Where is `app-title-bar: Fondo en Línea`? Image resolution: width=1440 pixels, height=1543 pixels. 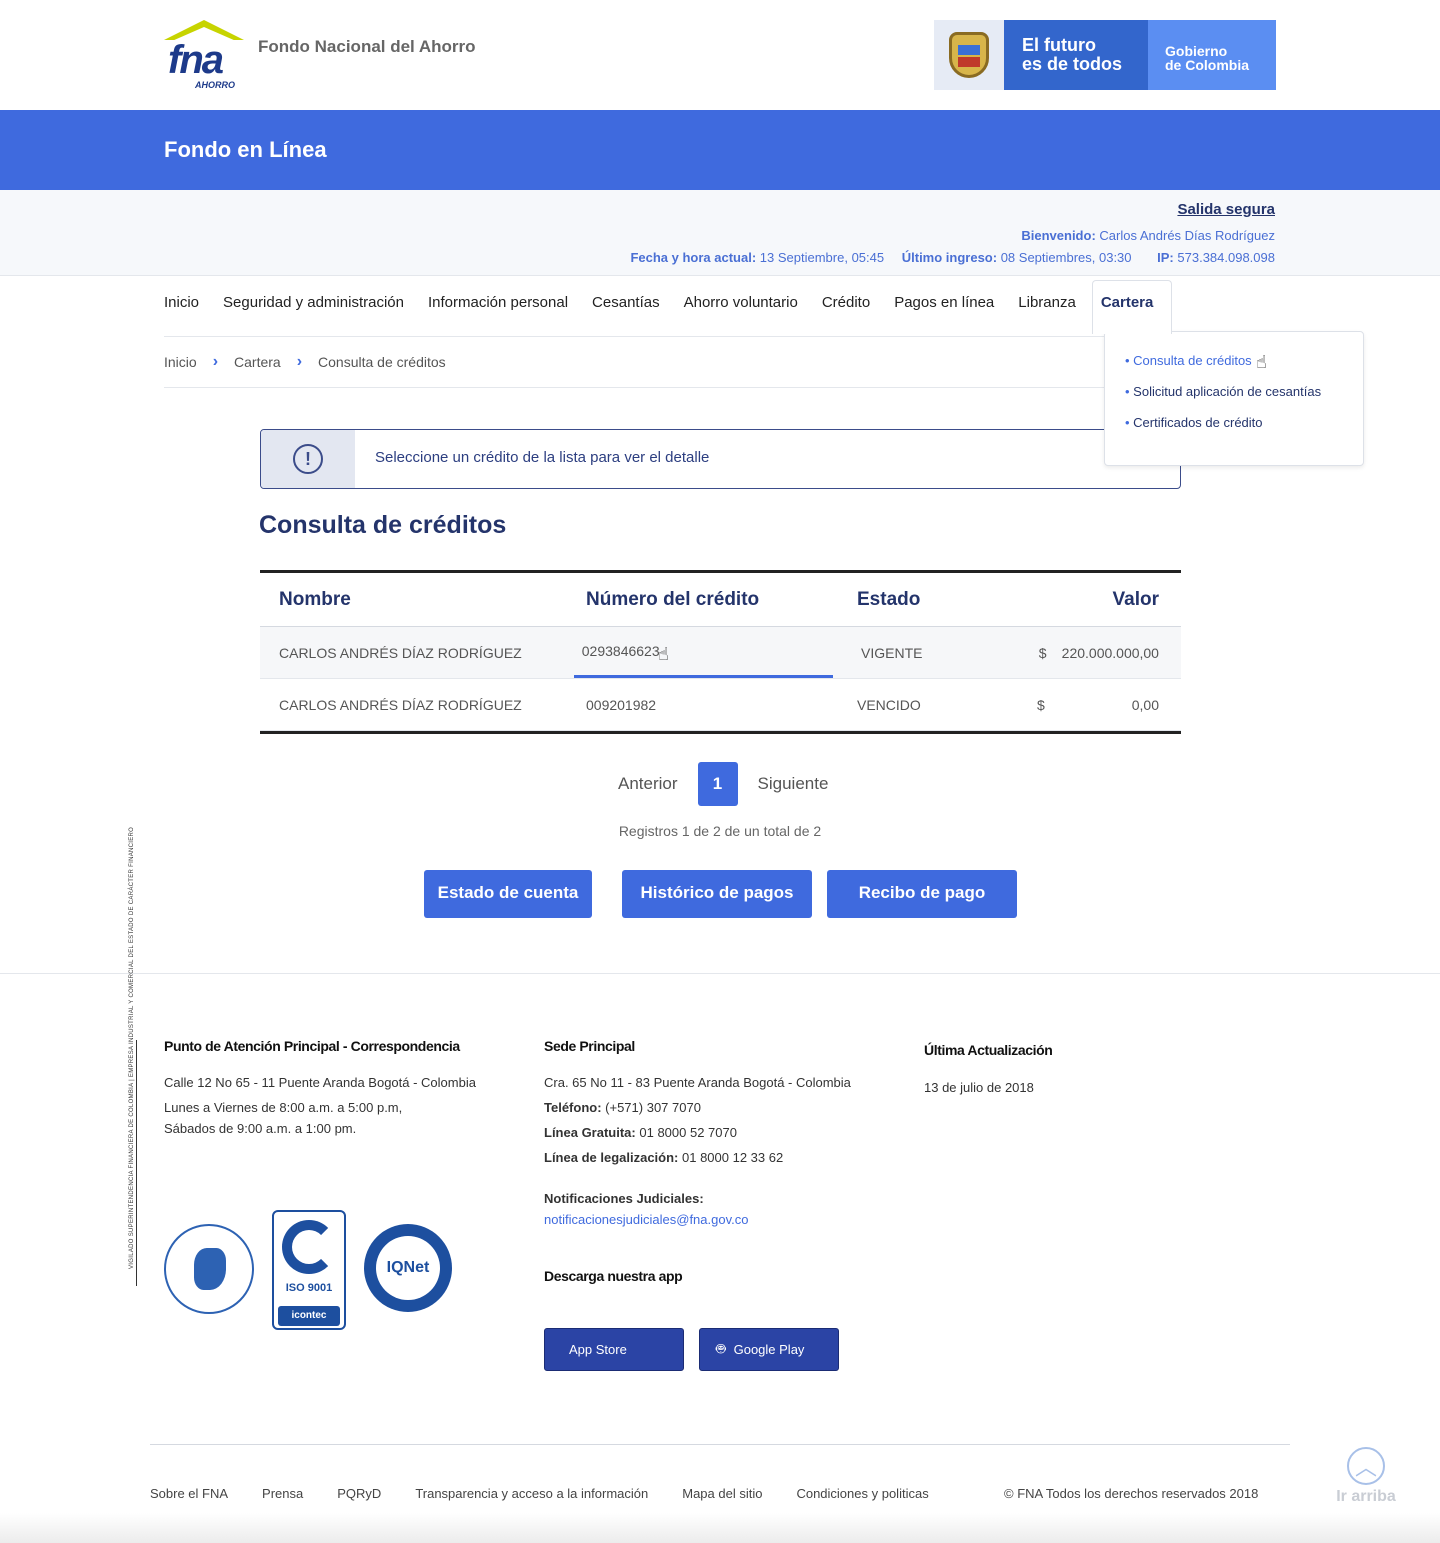
app-title-bar: Fondo en Línea is located at coordinates (720, 150).